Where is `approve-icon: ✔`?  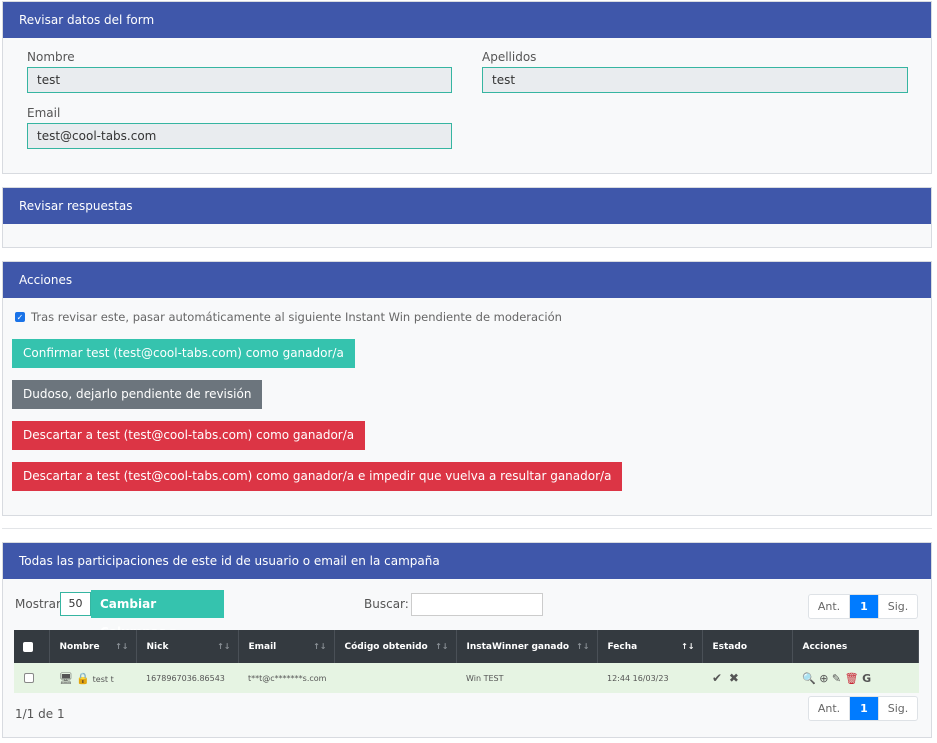
approve-icon: ✔ is located at coordinates (717, 678).